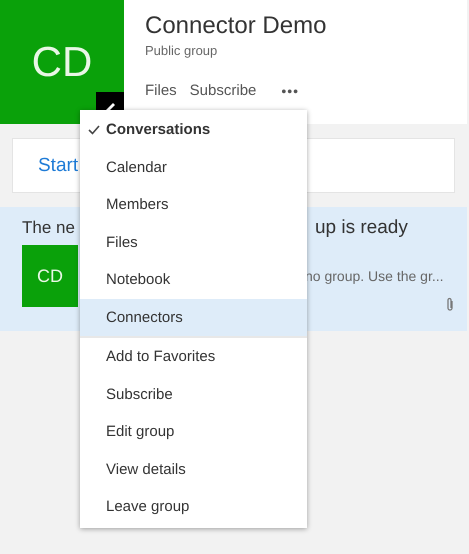  I want to click on group-privacy: Public group, so click(181, 50).